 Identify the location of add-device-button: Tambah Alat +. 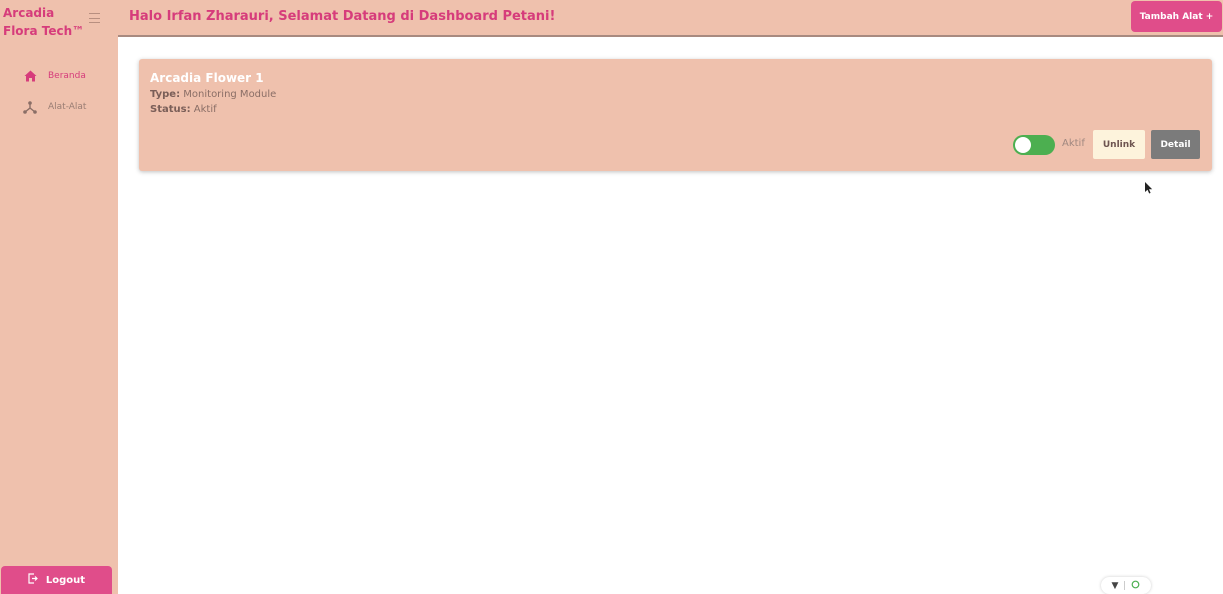
(1176, 16).